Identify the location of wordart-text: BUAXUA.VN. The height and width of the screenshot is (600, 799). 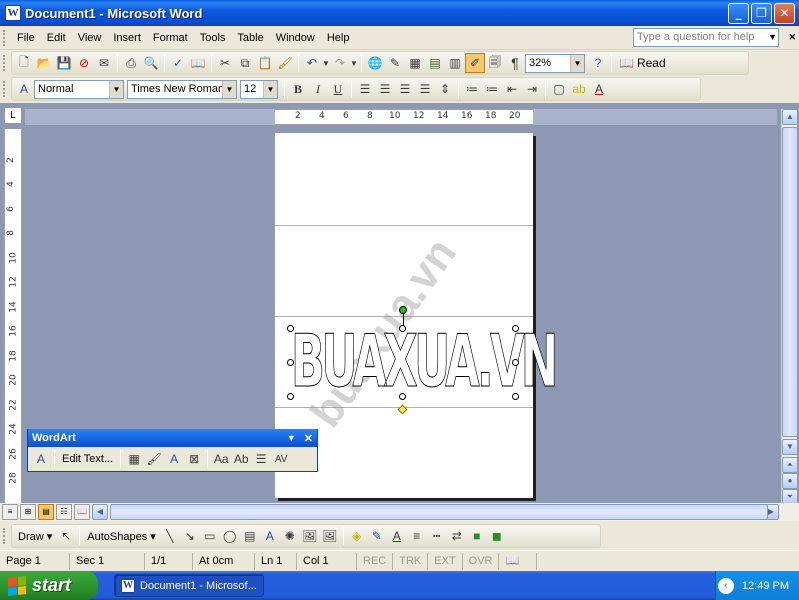
(425, 361).